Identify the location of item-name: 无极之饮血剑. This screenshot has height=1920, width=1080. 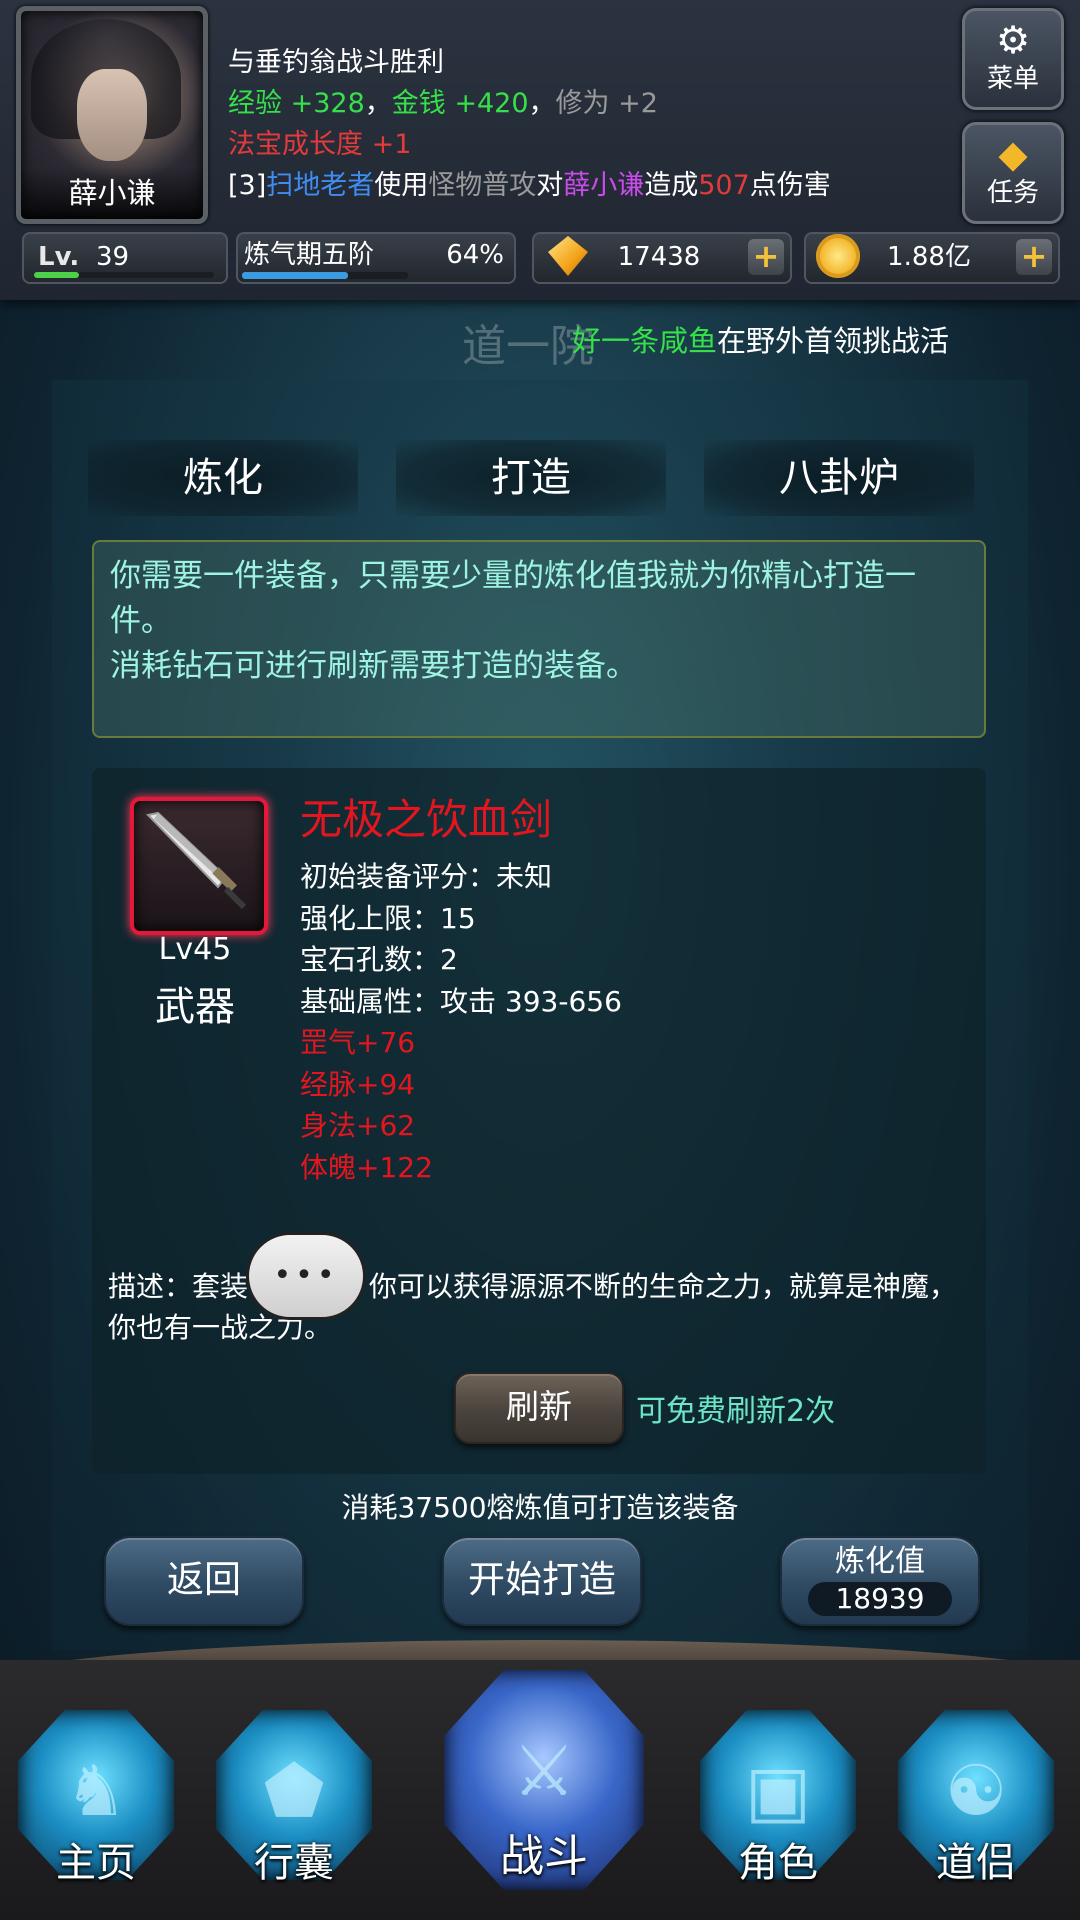
(426, 819).